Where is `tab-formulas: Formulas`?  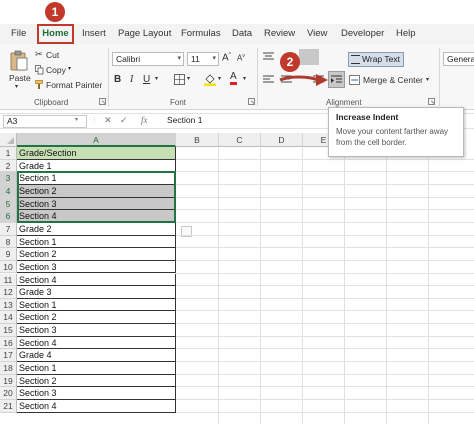
tab-formulas: Formulas is located at coordinates (201, 34).